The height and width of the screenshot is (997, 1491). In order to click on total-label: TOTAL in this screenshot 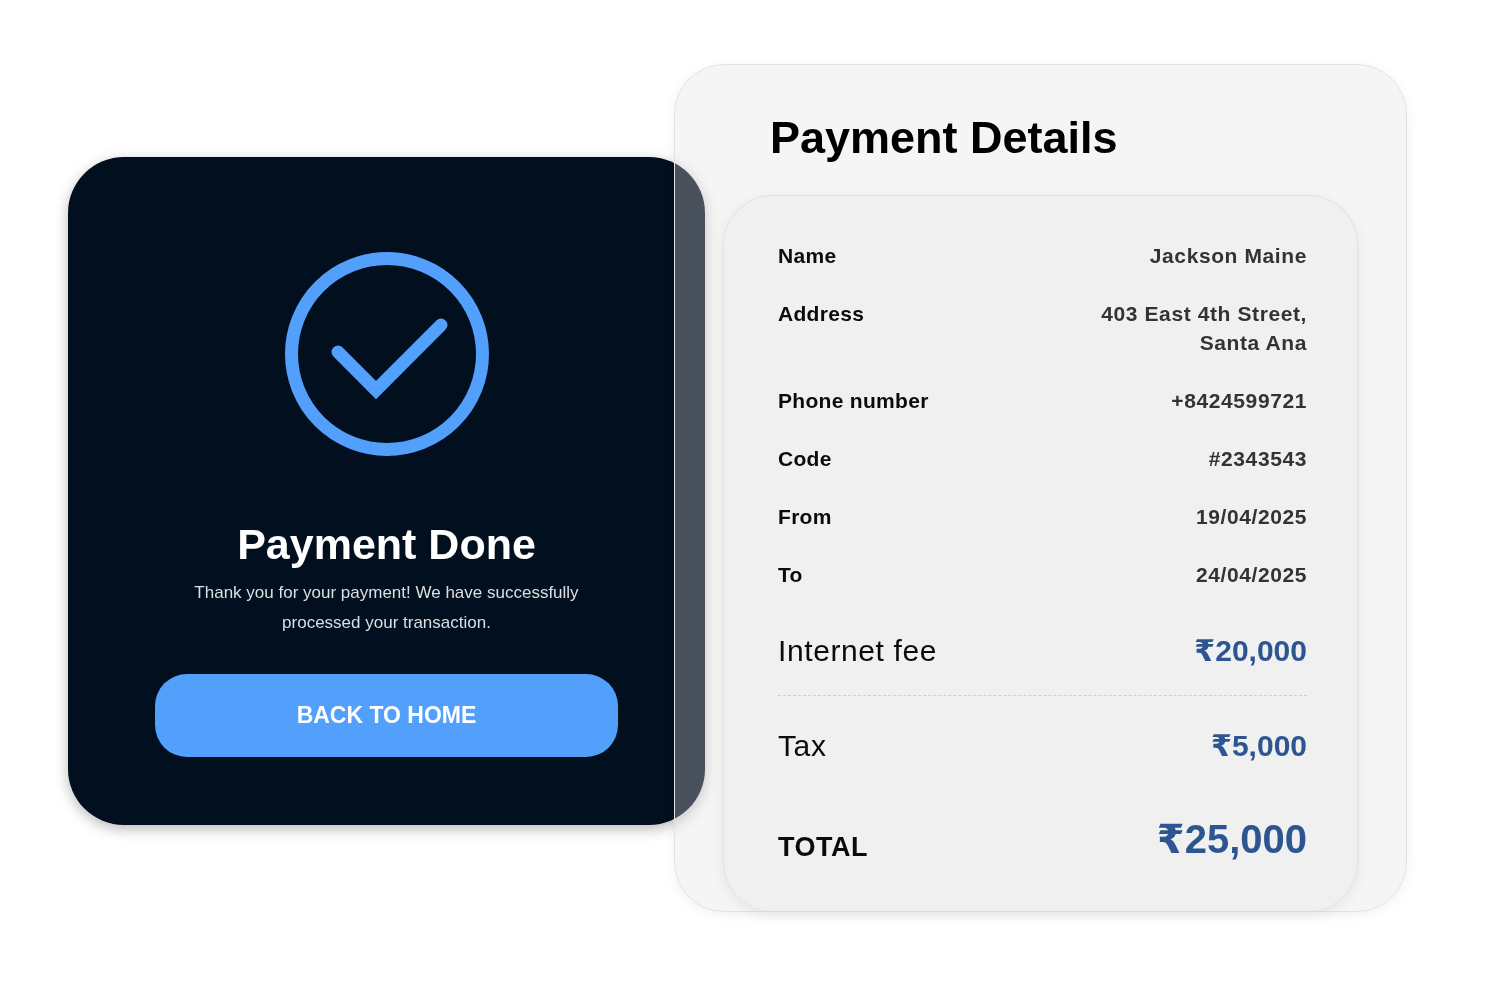, I will do `click(823, 847)`.